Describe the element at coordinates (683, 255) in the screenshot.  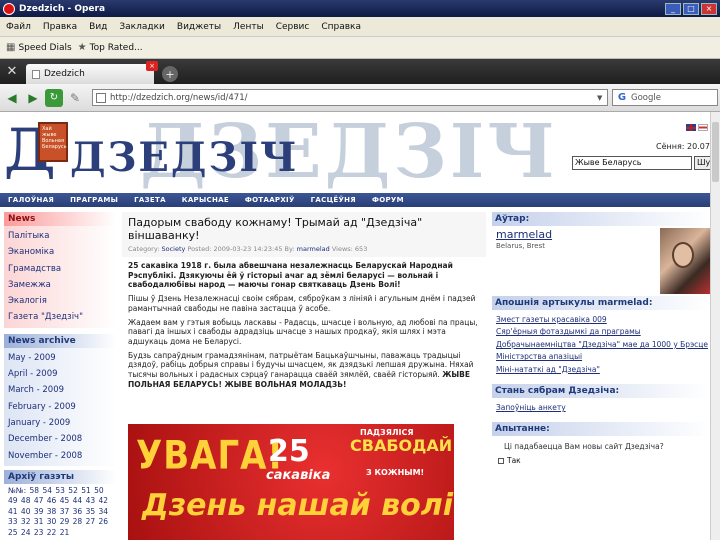
I see `face-icon` at that location.